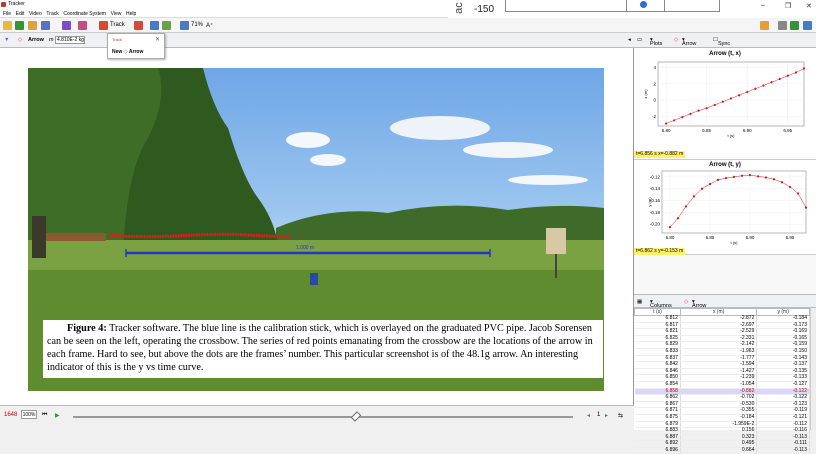 The height and width of the screenshot is (454, 816). Describe the element at coordinates (722, 345) in the screenshot. I see `table-row: 6.829 -2.142 -0.159` at that location.